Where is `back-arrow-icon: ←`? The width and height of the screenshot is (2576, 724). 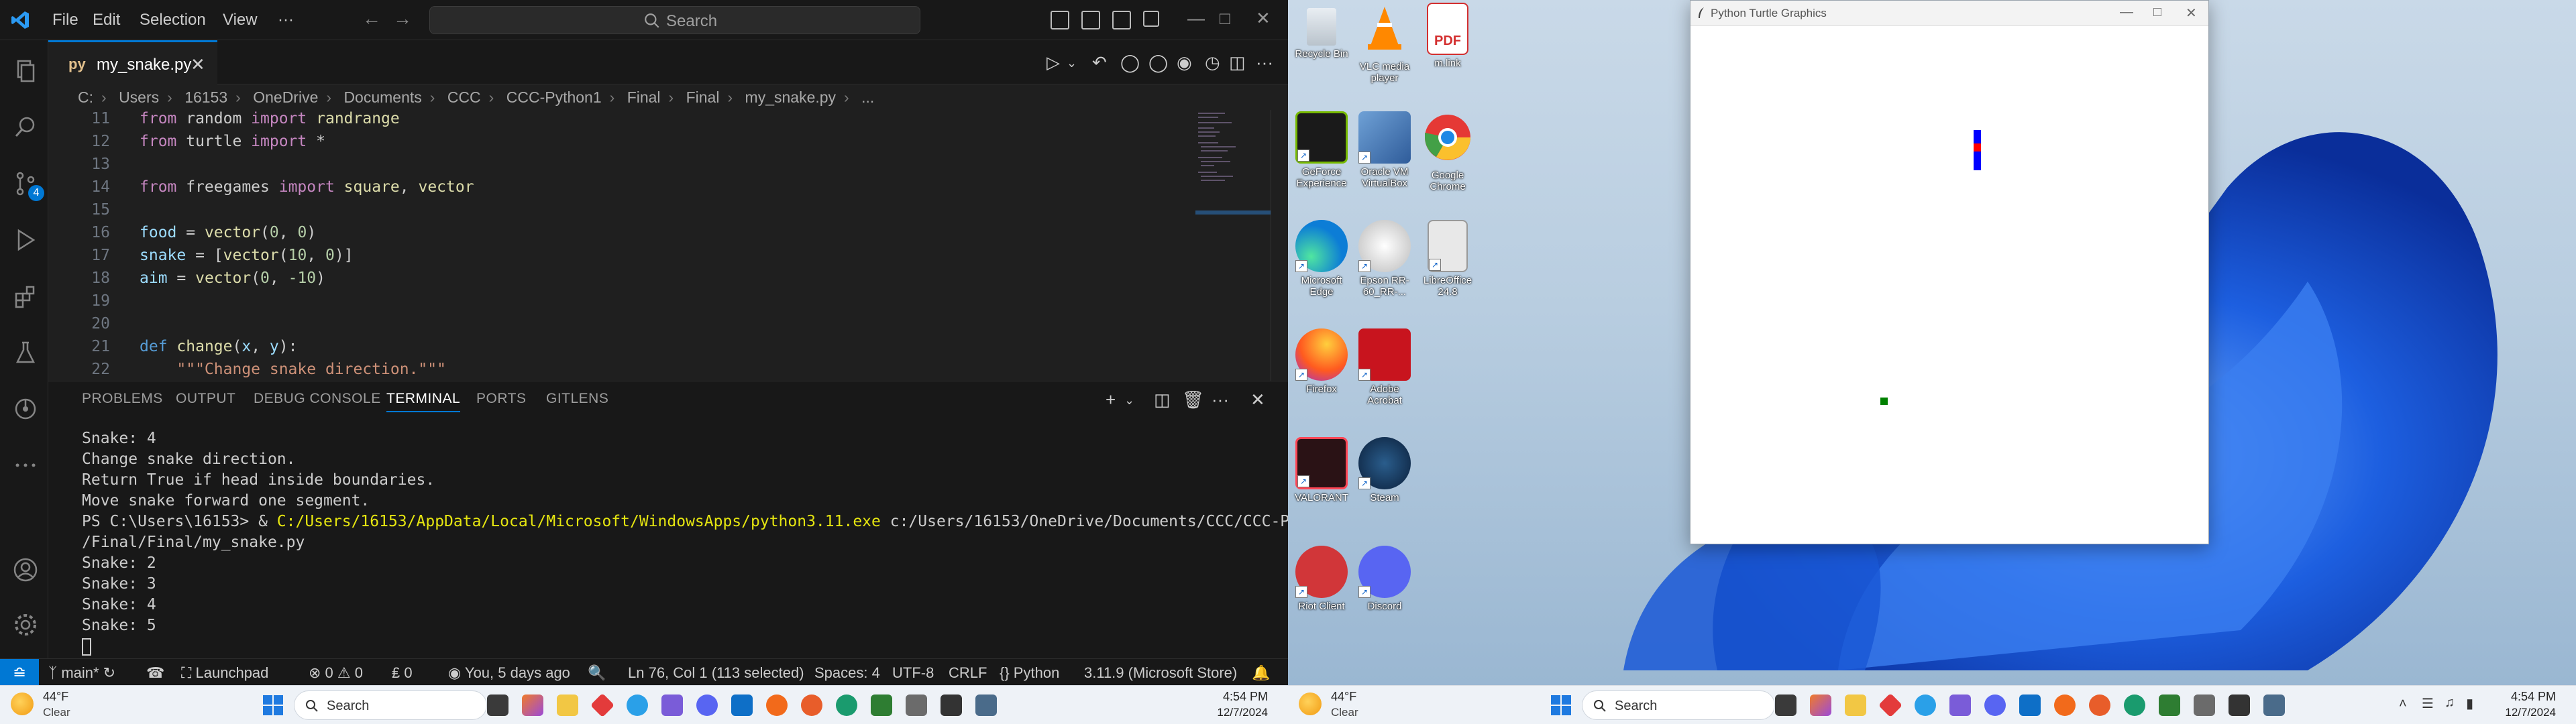
back-arrow-icon: ← is located at coordinates (371, 18).